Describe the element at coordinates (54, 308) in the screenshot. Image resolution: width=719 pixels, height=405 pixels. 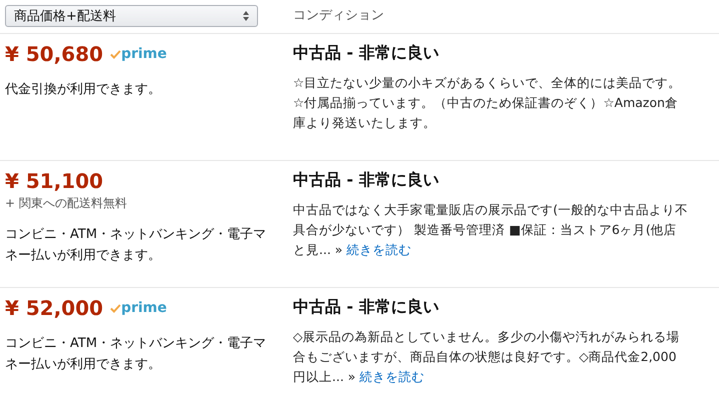
I see `offer-price: ¥ 52,000` at that location.